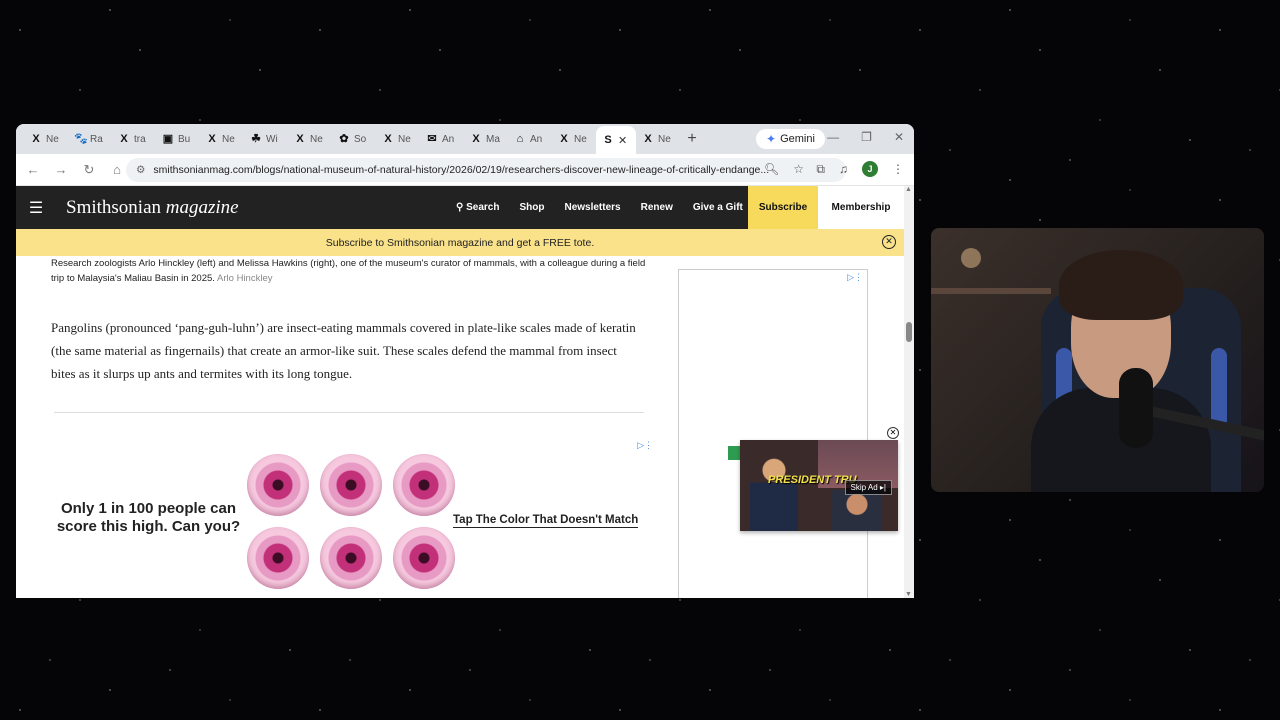  What do you see at coordinates (861, 207) in the screenshot?
I see `membership-button: Membership` at bounding box center [861, 207].